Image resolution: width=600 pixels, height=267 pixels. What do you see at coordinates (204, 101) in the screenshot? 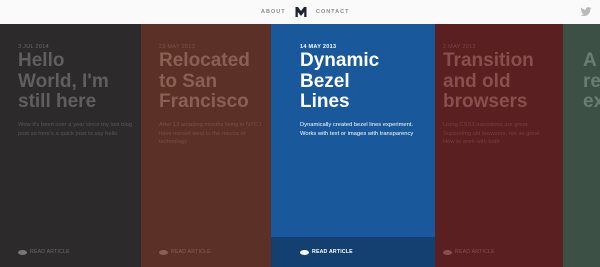
I see `post-title-line: Francisco` at bounding box center [204, 101].